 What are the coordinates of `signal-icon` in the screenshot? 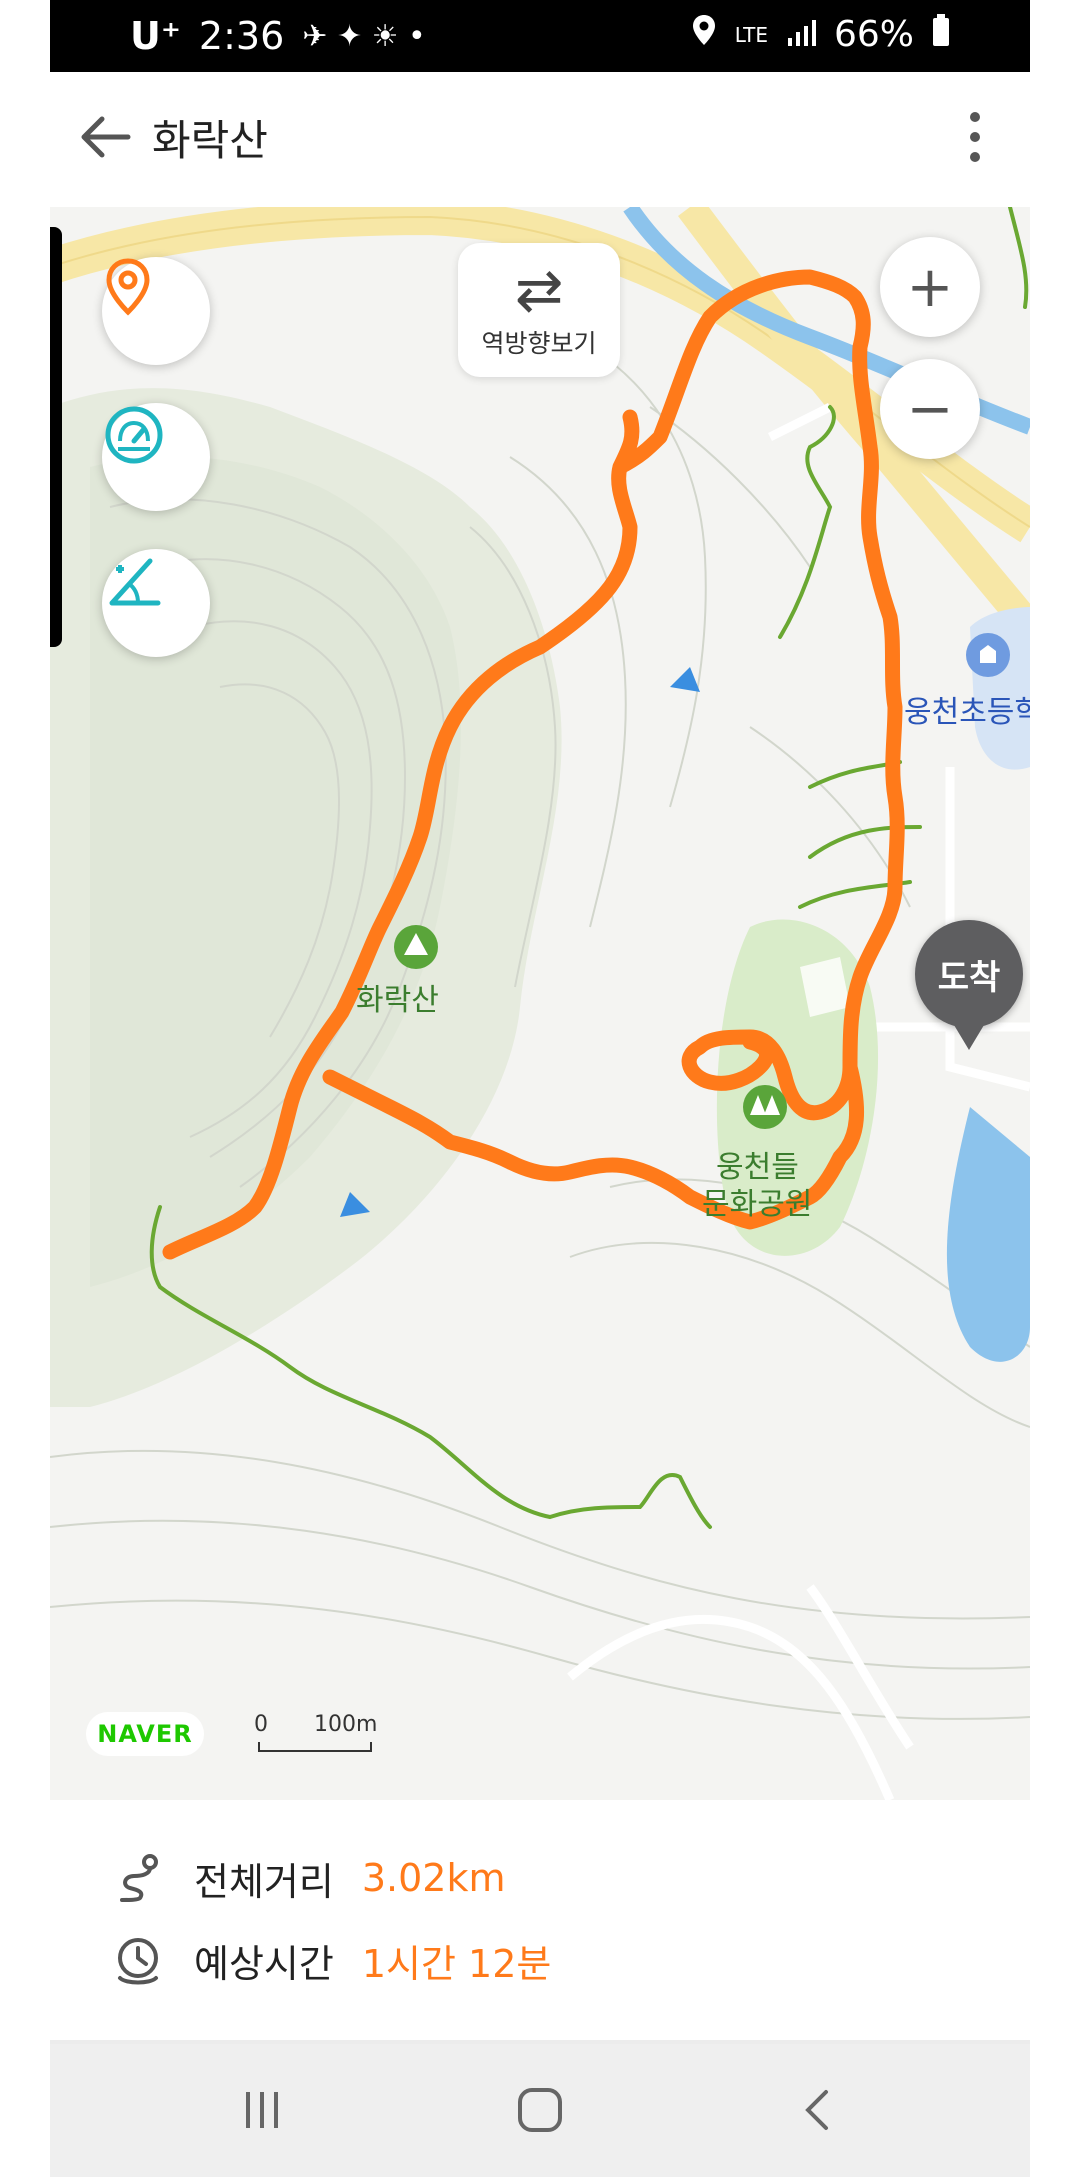 It's located at (801, 34).